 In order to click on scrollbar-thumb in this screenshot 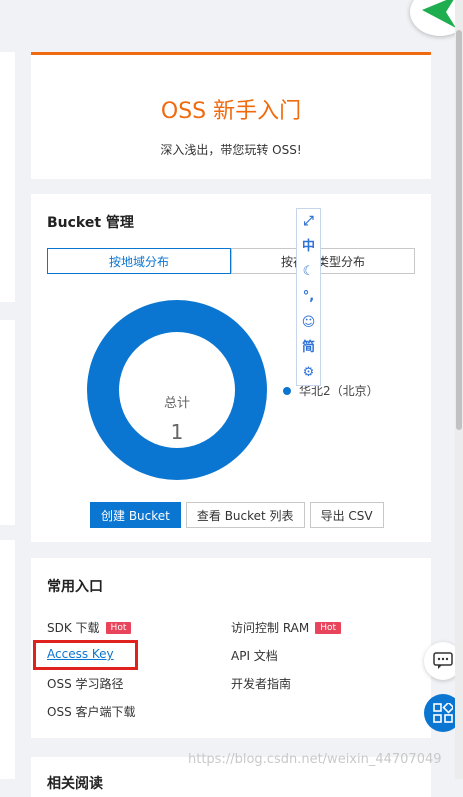, I will do `click(459, 230)`.